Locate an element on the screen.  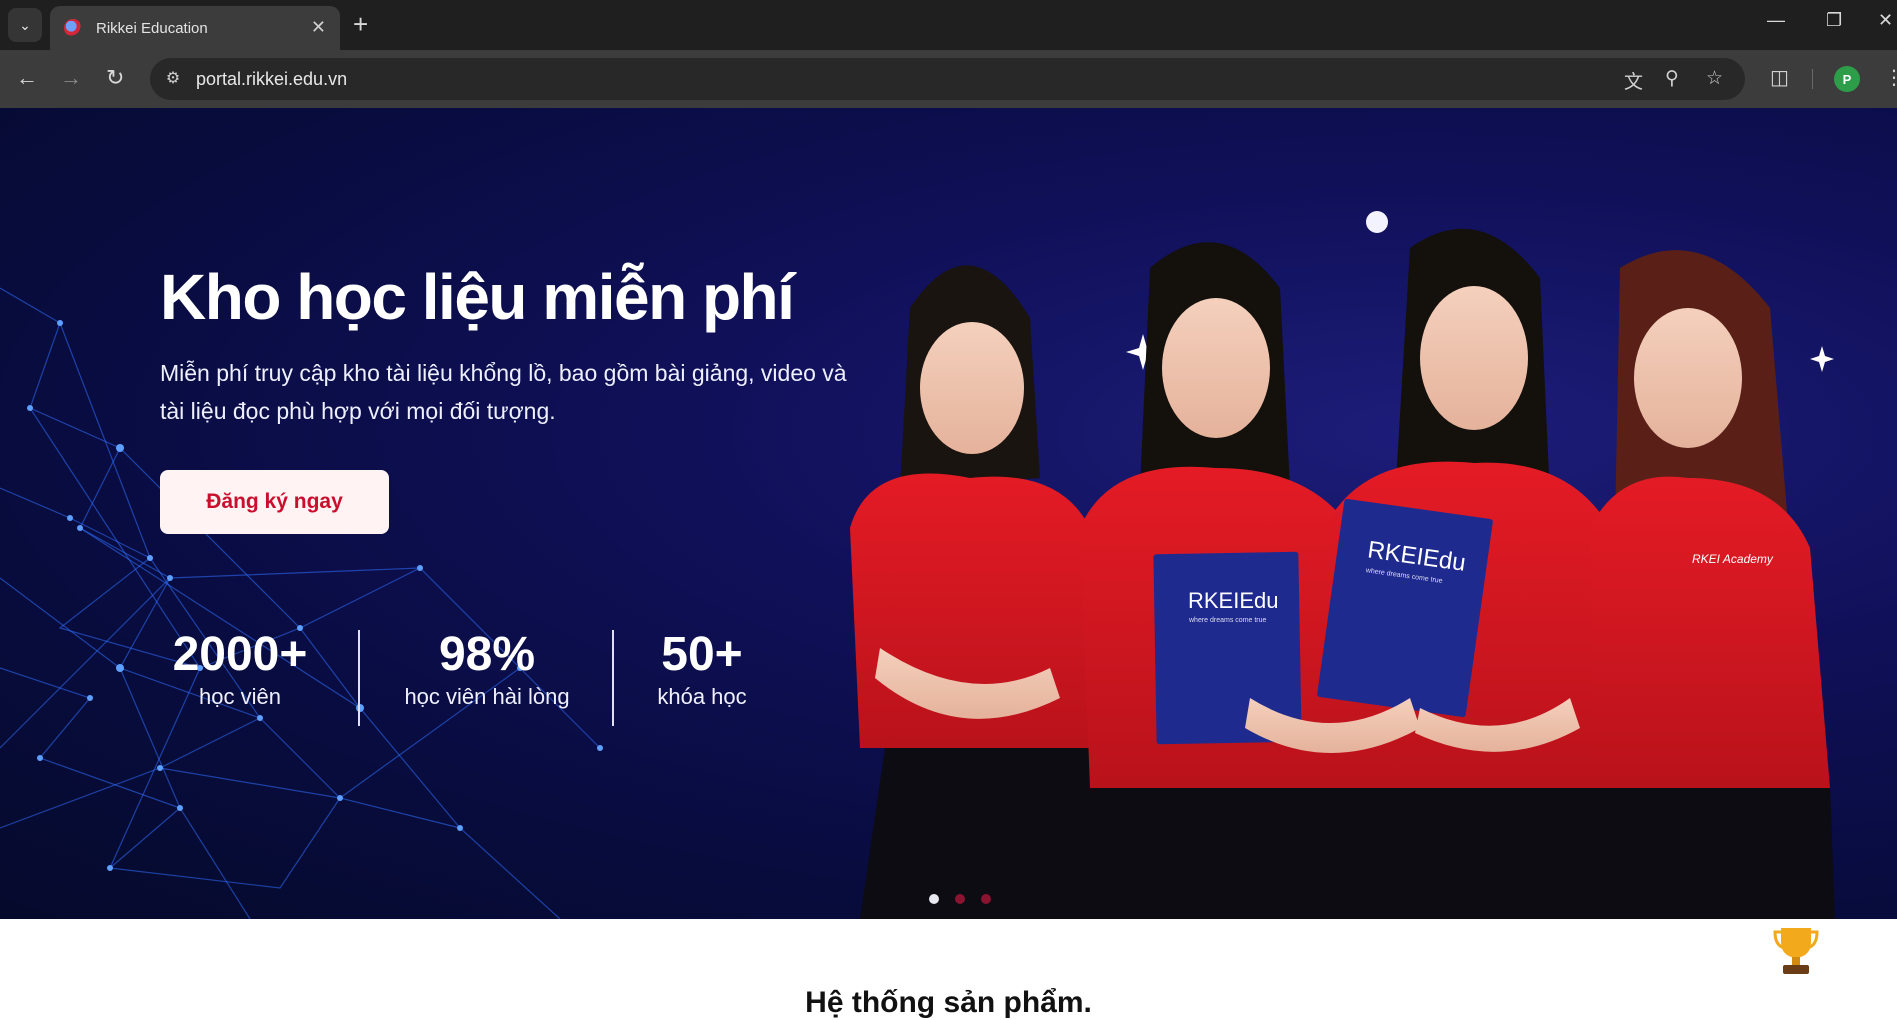
minimize-window-icon: — is located at coordinates (1776, 20).